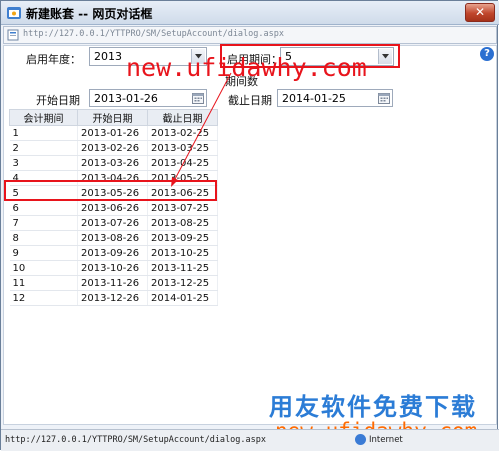  I want to click on table-cell: 9, so click(43, 253).